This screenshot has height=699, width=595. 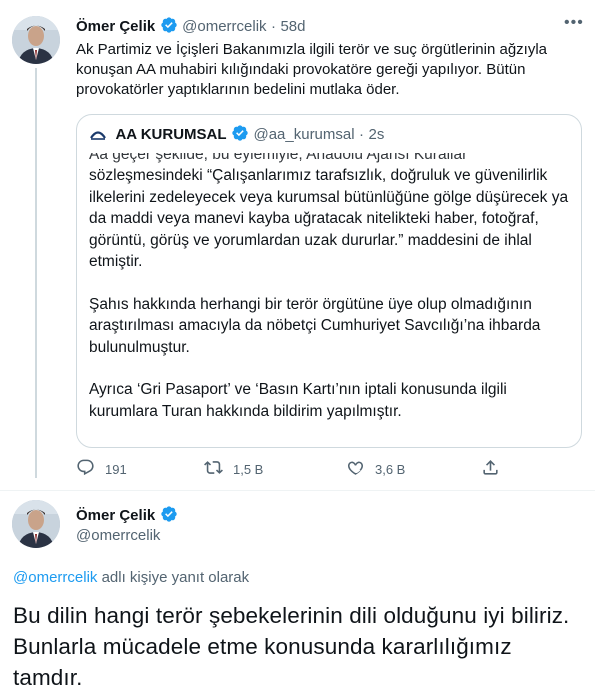 What do you see at coordinates (376, 134) in the screenshot?
I see `quoted-tweet-time: 2s` at bounding box center [376, 134].